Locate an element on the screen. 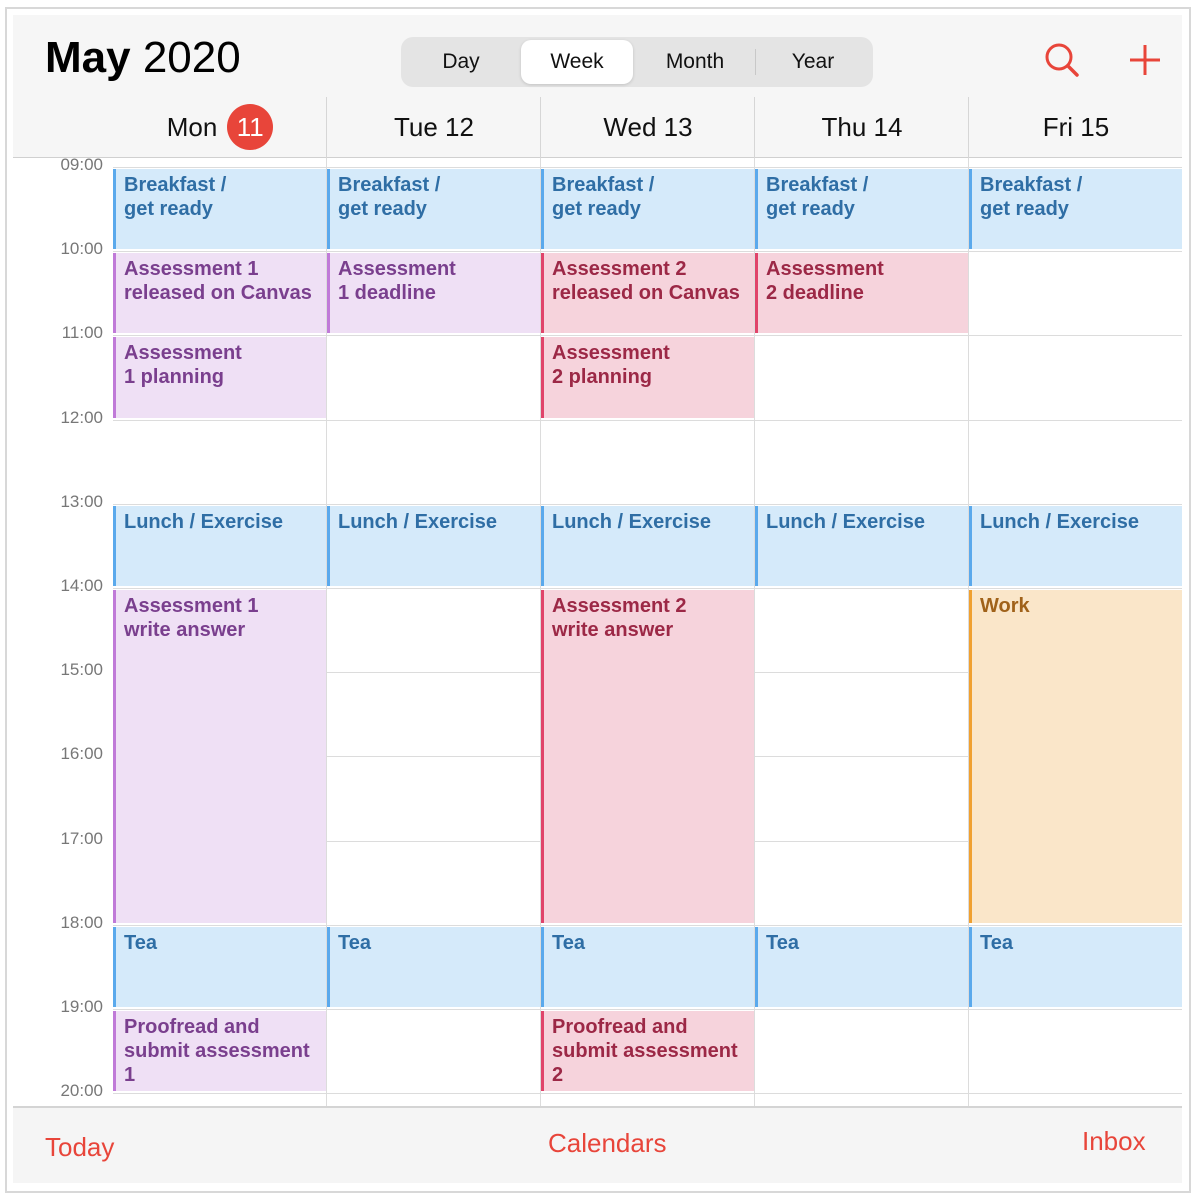 The image size is (1198, 1200). search-icon is located at coordinates (1063, 61).